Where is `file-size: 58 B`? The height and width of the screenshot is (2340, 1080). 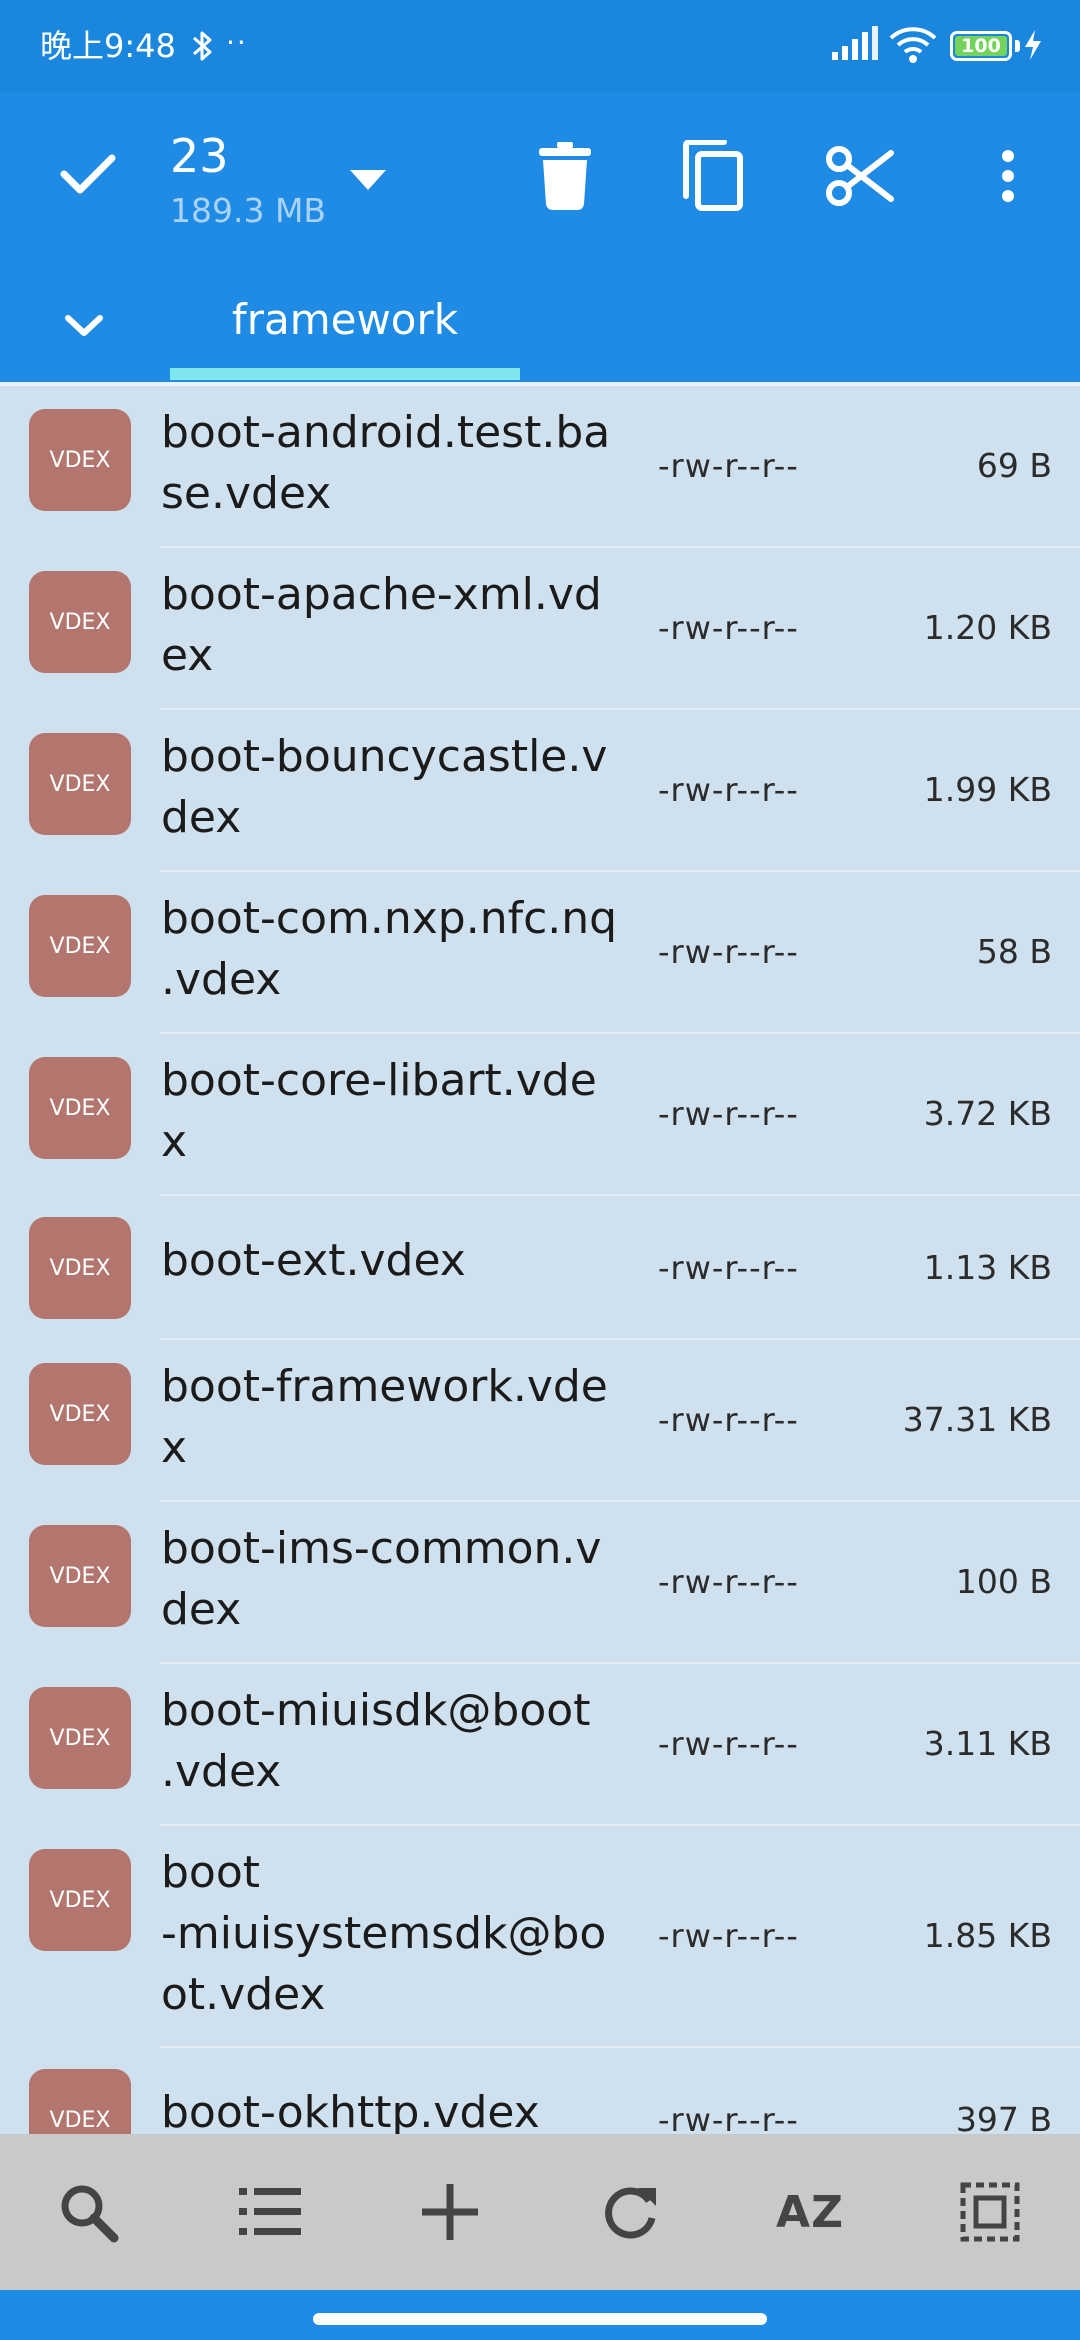
file-size: 58 B is located at coordinates (1014, 951).